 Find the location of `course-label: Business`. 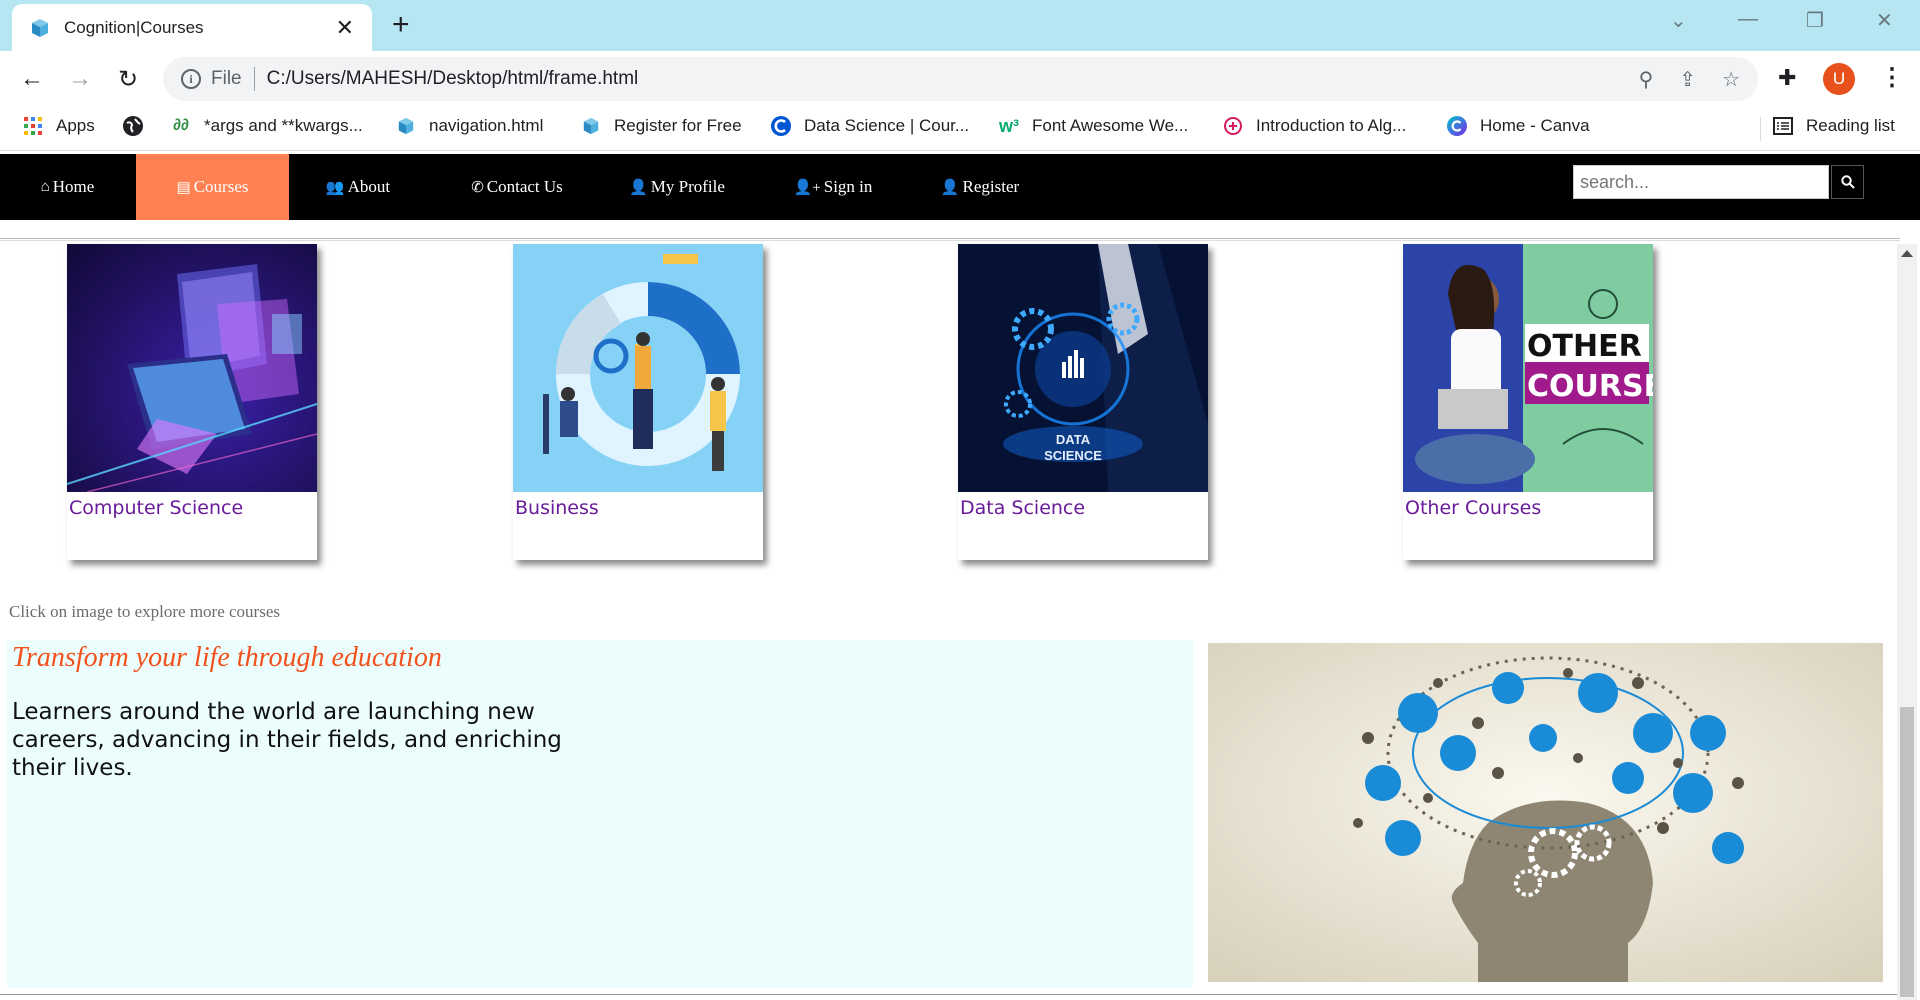

course-label: Business is located at coordinates (557, 508).